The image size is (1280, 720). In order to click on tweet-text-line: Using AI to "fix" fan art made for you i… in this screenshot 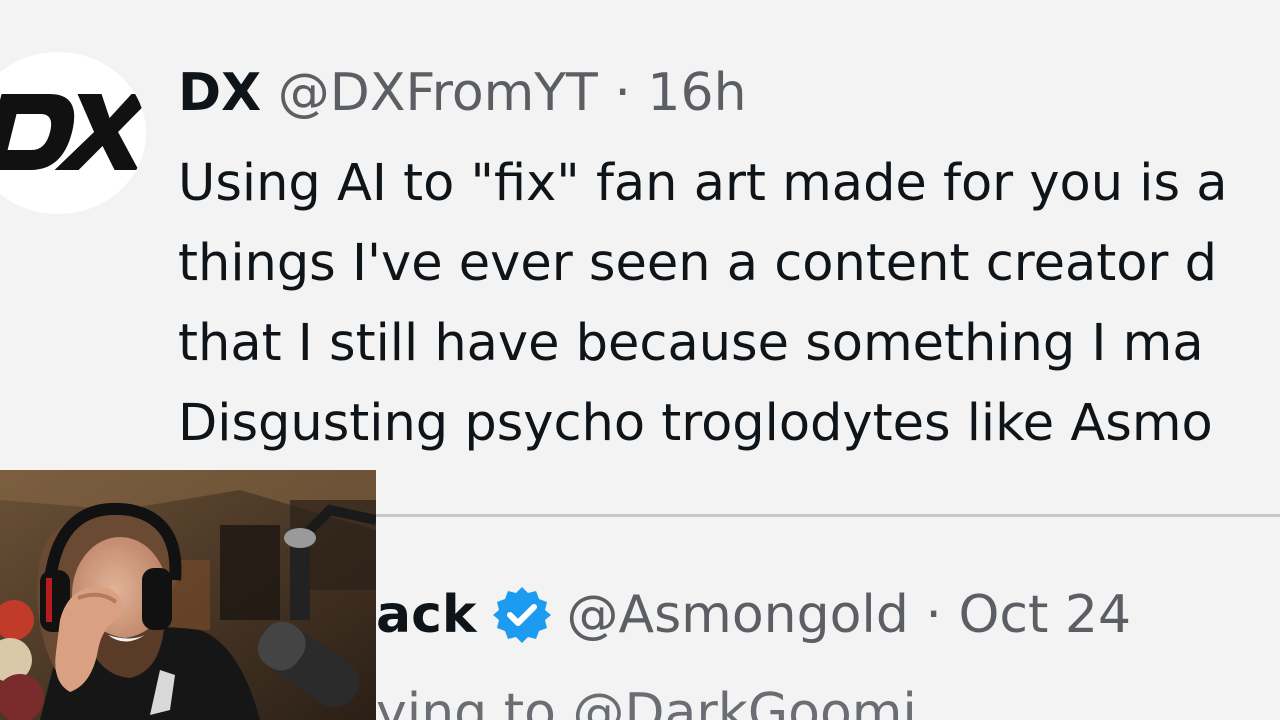, I will do `click(703, 183)`.